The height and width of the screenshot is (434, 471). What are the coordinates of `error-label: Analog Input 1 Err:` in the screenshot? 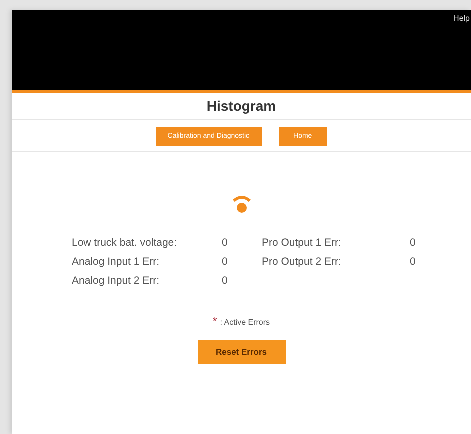 It's located at (116, 262).